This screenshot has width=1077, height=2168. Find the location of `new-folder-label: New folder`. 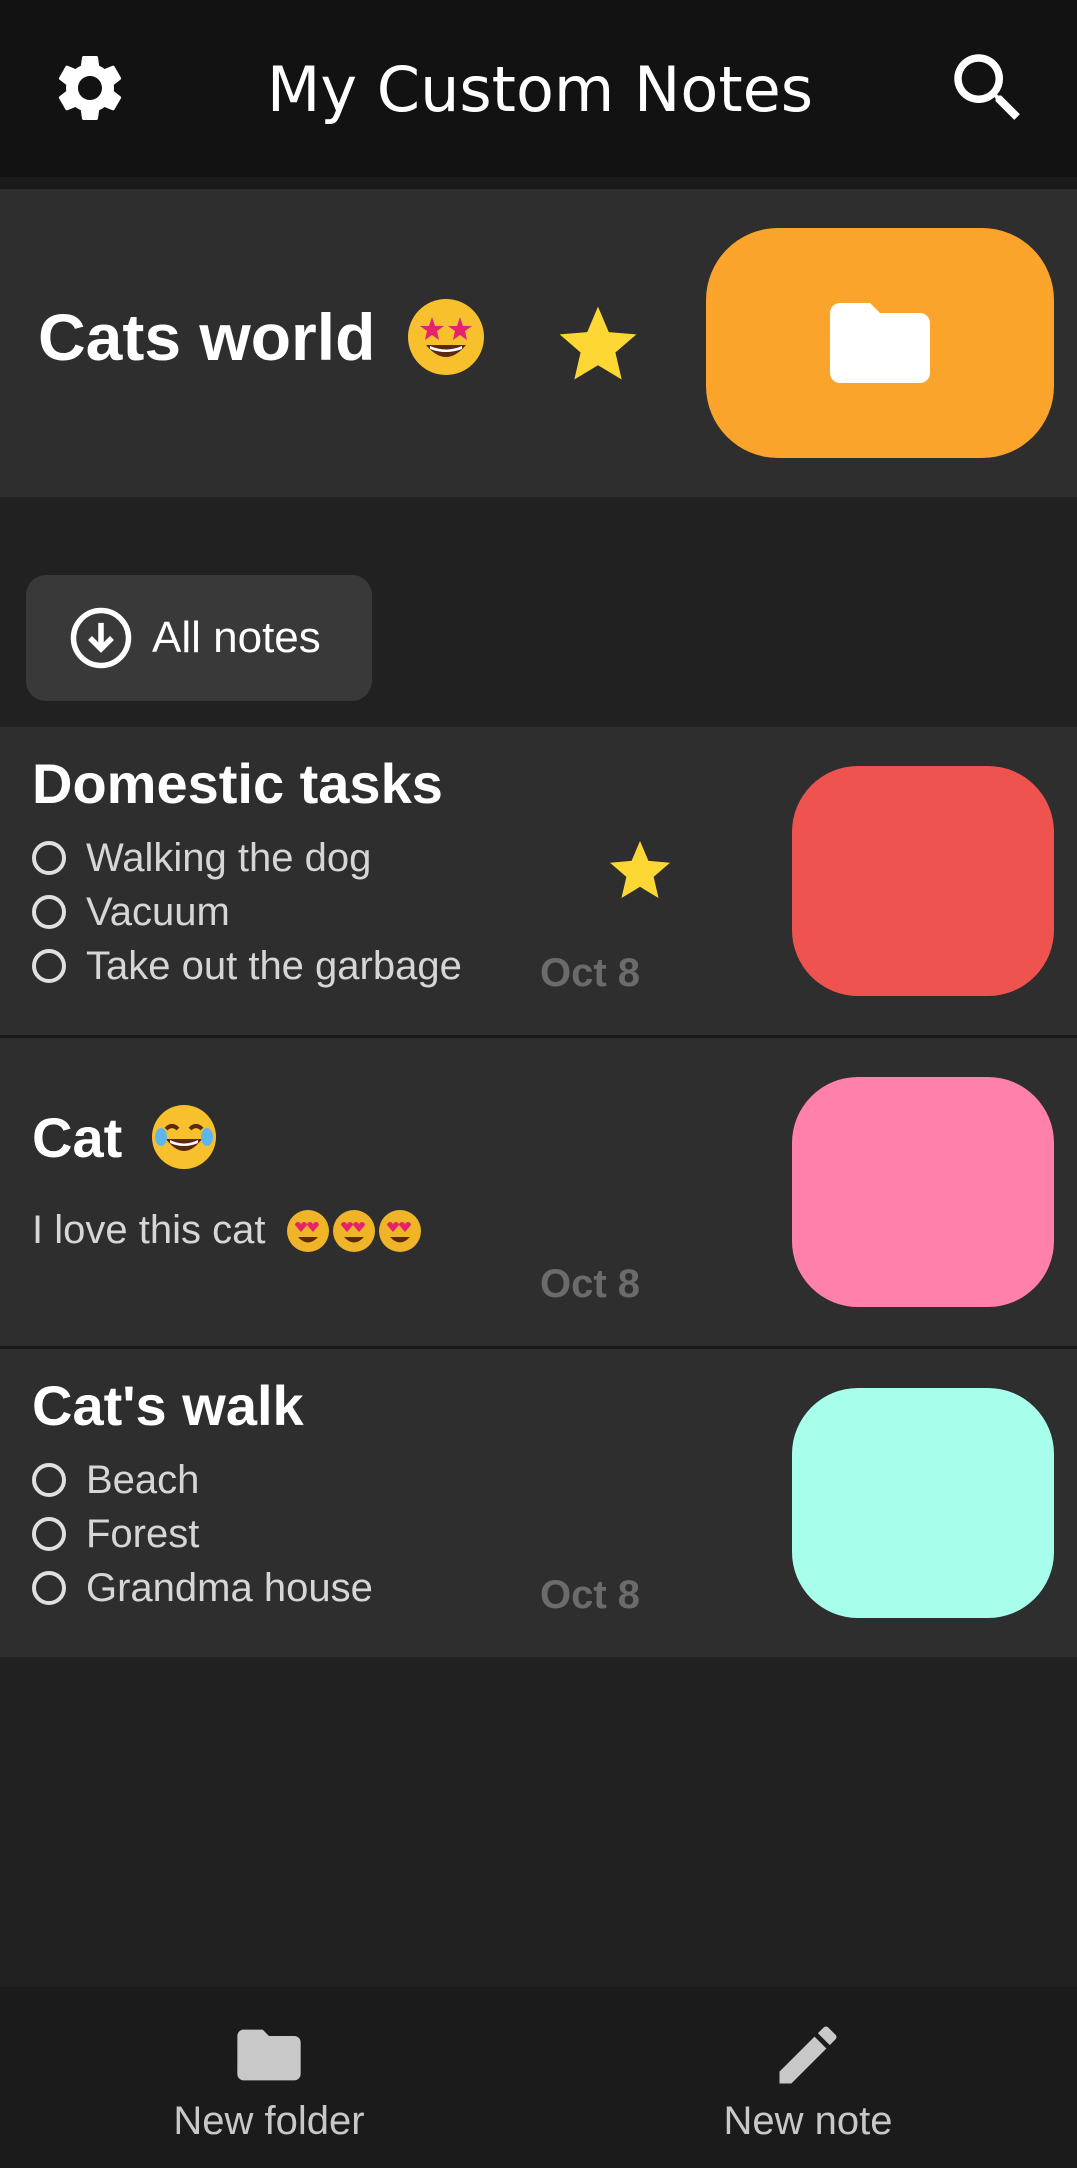

new-folder-label: New folder is located at coordinates (269, 2121).